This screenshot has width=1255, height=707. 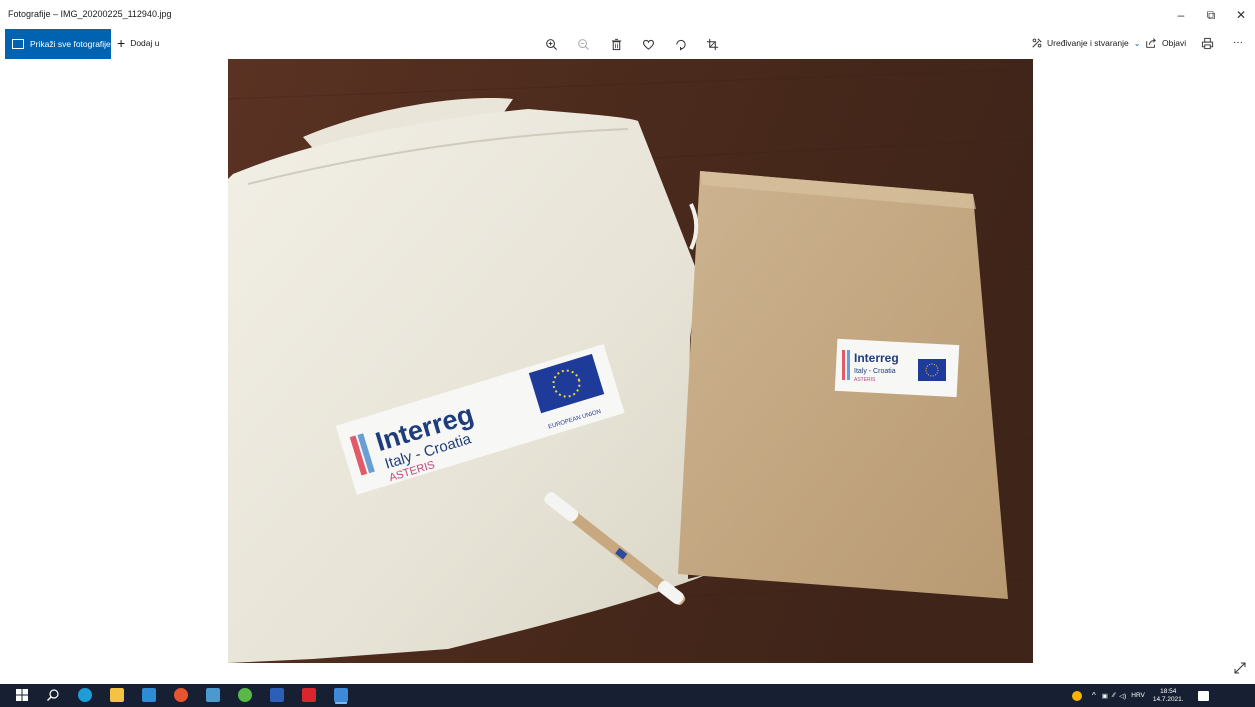 I want to click on fullscreen-button, so click(x=1240, y=668).